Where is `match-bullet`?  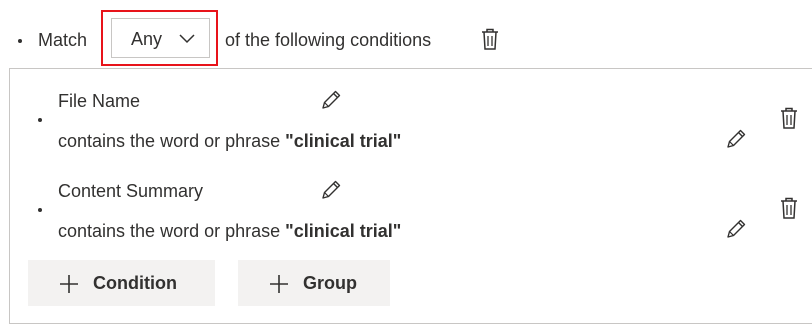
match-bullet is located at coordinates (20, 41).